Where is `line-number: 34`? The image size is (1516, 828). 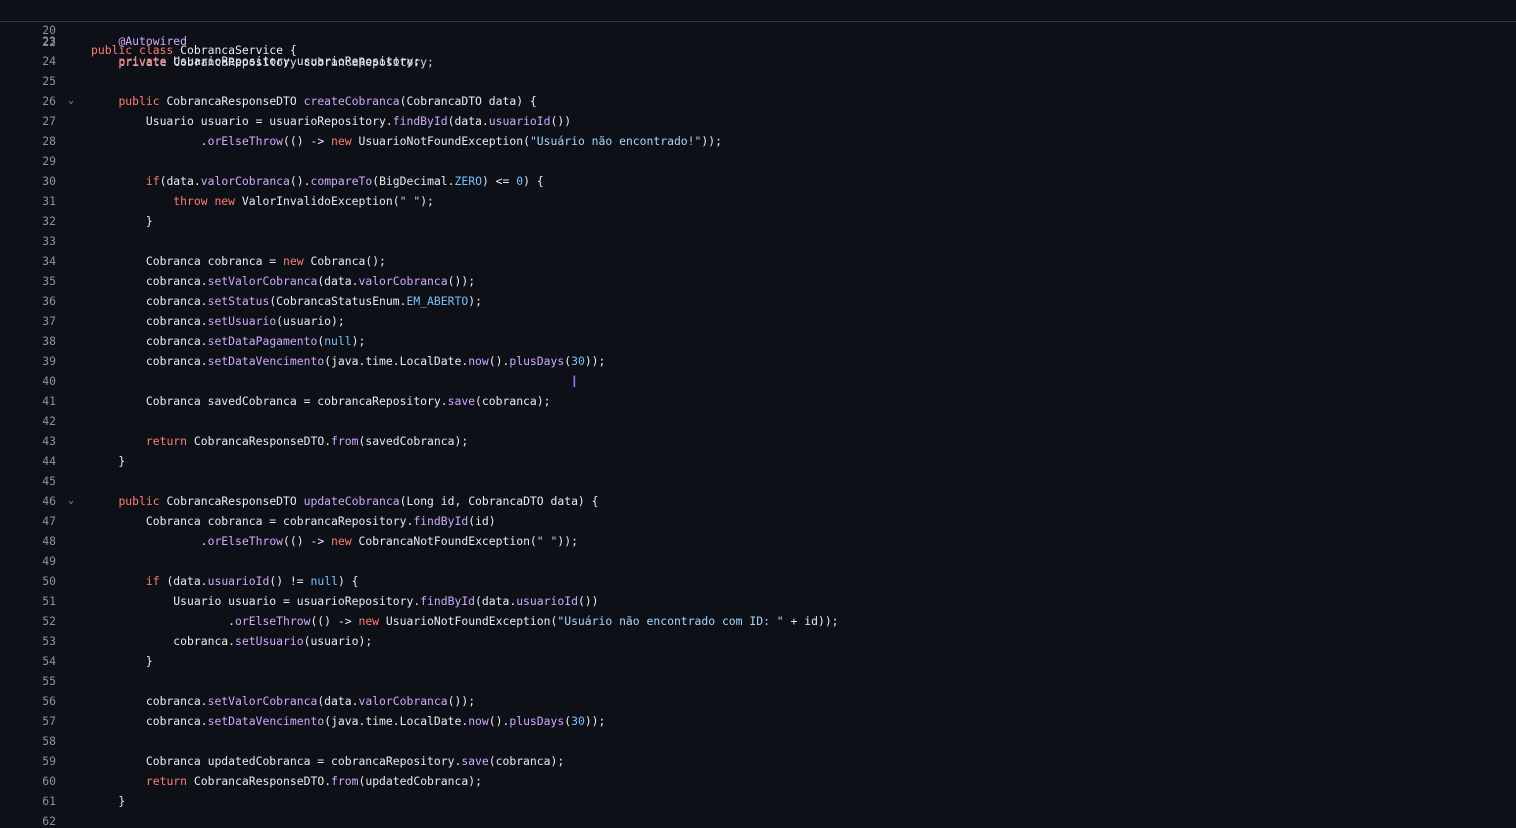
line-number: 34 is located at coordinates (49, 261).